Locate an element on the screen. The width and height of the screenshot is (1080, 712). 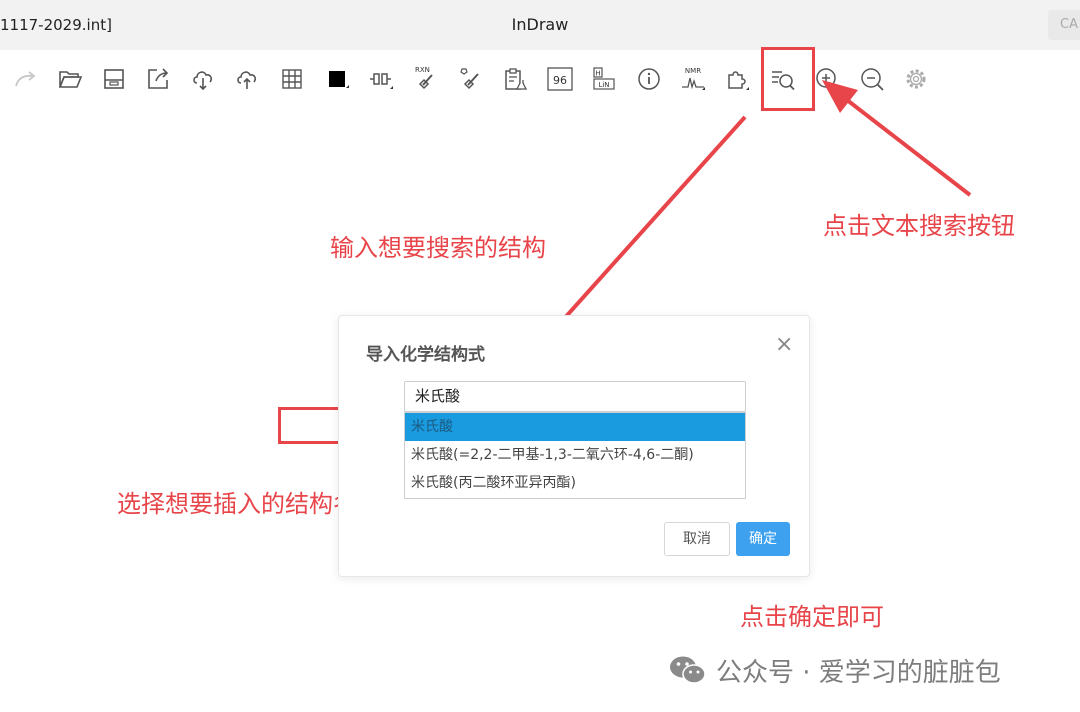
close-icon: × is located at coordinates (784, 345).